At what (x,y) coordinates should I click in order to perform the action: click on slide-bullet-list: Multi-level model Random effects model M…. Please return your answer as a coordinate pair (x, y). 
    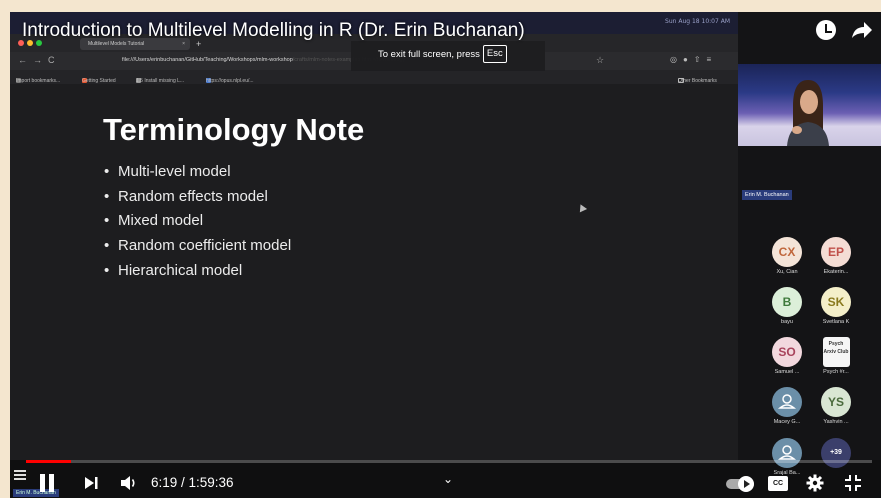
    Looking at the image, I should click on (197, 221).